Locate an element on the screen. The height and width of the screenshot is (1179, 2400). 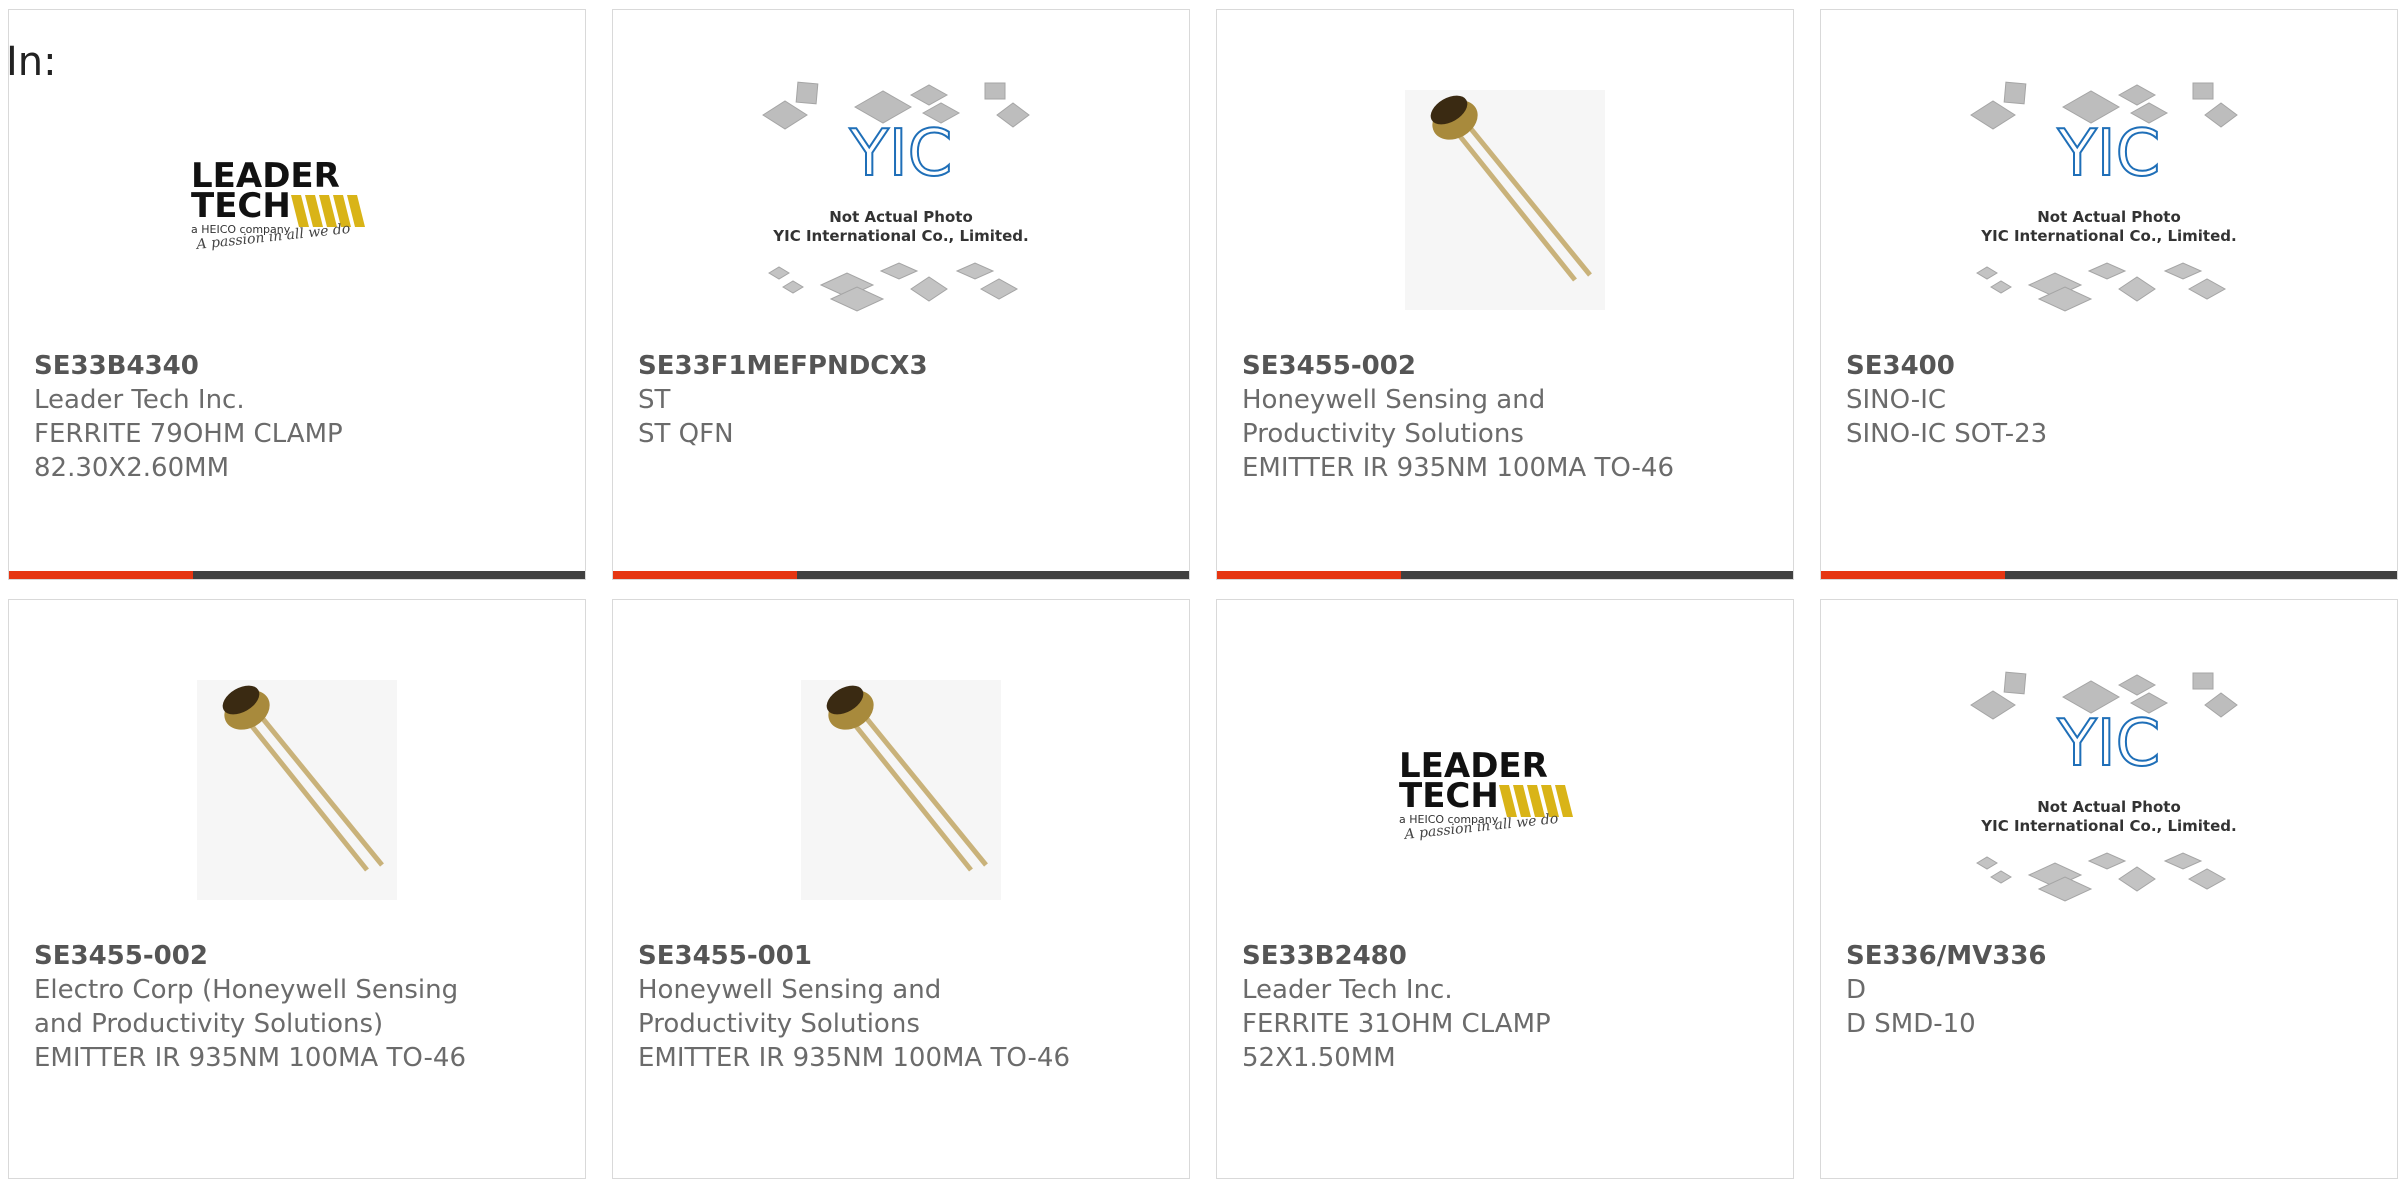
description: FERRITE 31OHM CLAMP is located at coordinates (1396, 1024).